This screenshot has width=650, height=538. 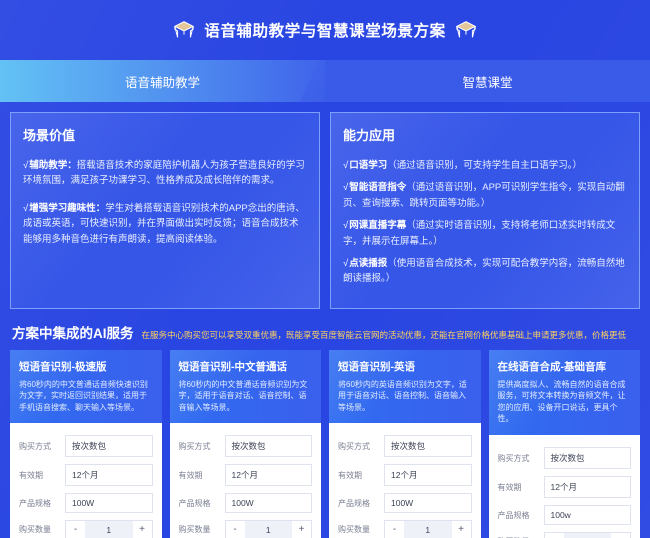 What do you see at coordinates (369, 135) in the screenshot?
I see `panel-title: 能力应用` at bounding box center [369, 135].